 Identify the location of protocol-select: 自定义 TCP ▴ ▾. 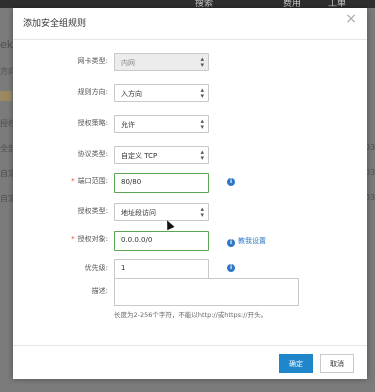
(161, 155).